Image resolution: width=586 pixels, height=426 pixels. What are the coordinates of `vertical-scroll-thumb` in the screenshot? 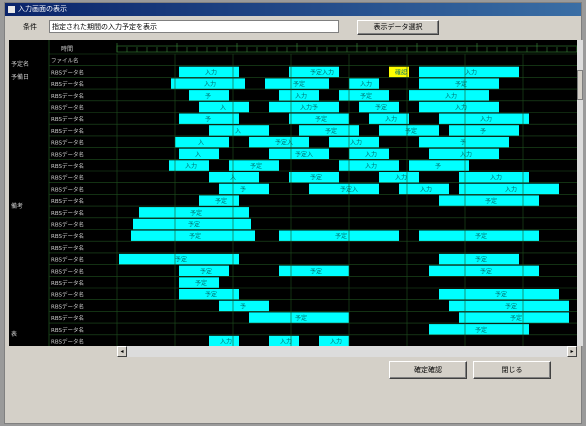 It's located at (580, 85).